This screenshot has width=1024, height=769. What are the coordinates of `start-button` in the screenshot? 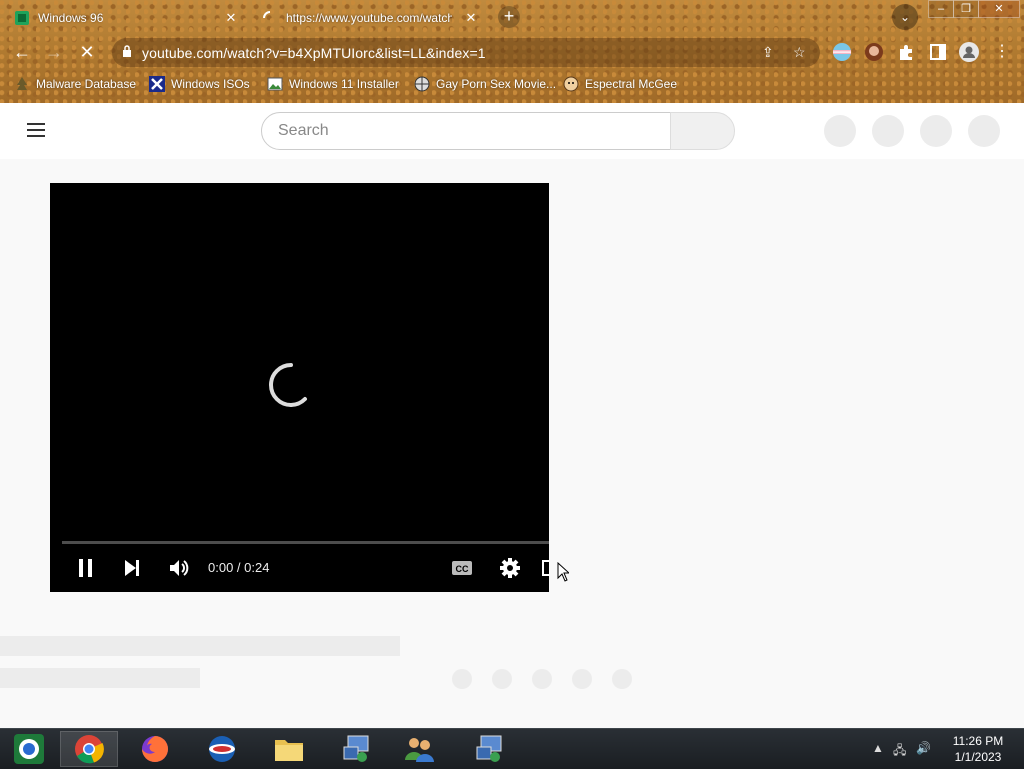 It's located at (29, 749).